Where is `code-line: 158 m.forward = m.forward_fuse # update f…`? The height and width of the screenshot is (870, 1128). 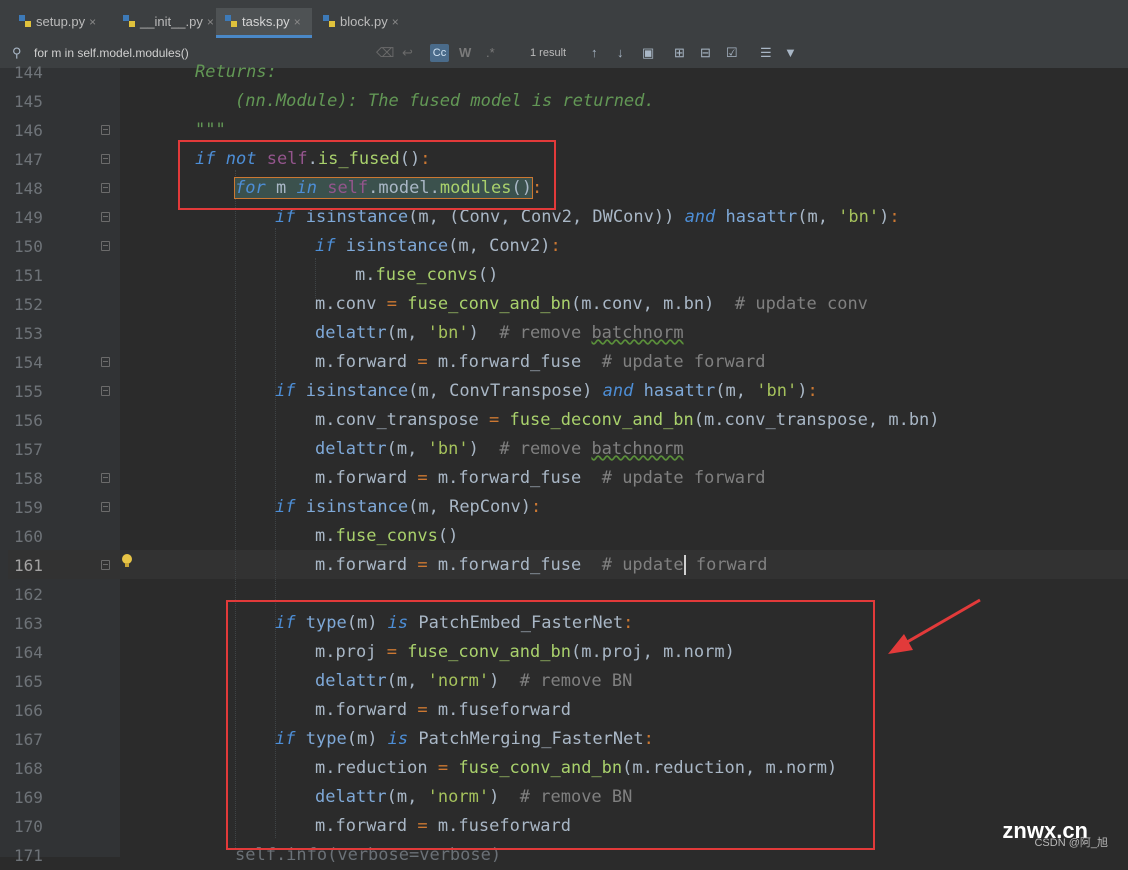 code-line: 158 m.forward = m.forward_fuse # update f… is located at coordinates (564, 478).